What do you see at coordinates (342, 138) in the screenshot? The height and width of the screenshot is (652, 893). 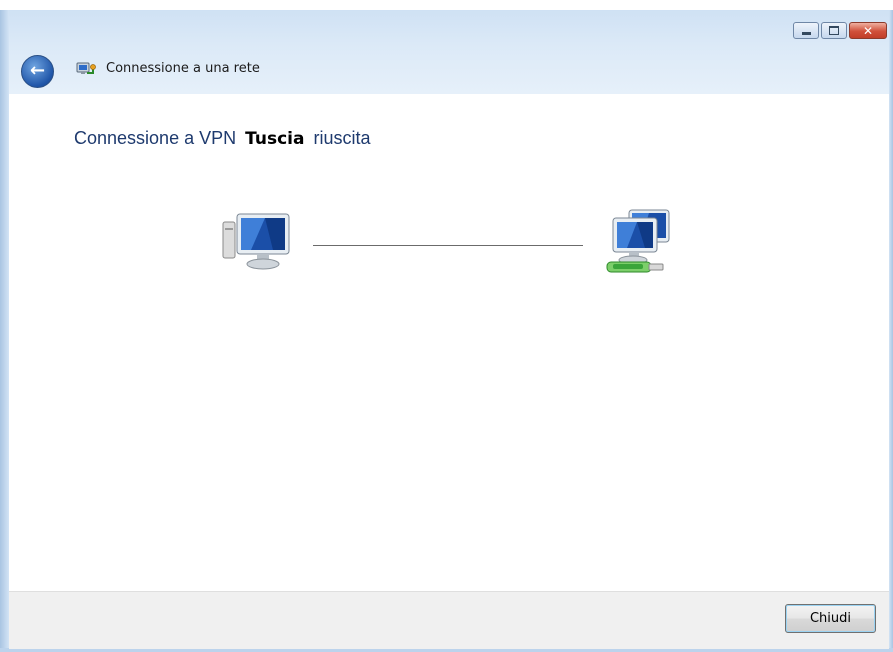 I see `heading-suffix: riuscita` at bounding box center [342, 138].